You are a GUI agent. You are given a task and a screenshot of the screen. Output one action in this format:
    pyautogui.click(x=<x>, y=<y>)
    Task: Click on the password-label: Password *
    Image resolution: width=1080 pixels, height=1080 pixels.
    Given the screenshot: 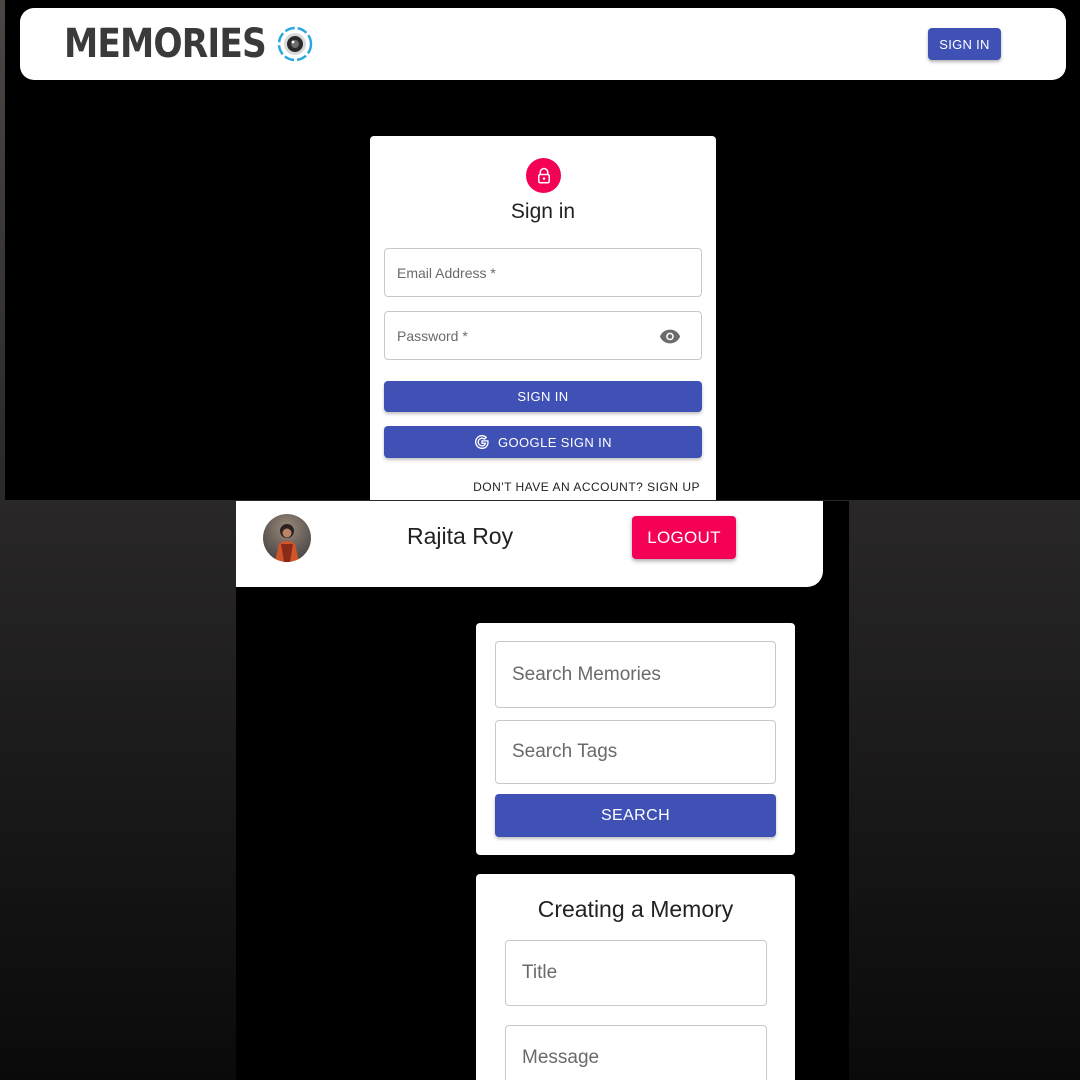 What is the action you would take?
    pyautogui.click(x=432, y=335)
    